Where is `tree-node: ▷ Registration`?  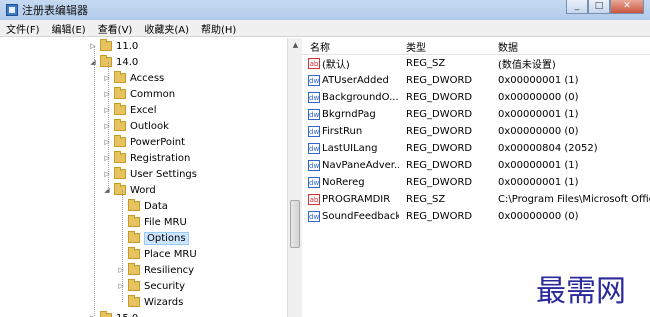 tree-node: ▷ Registration is located at coordinates (146, 158).